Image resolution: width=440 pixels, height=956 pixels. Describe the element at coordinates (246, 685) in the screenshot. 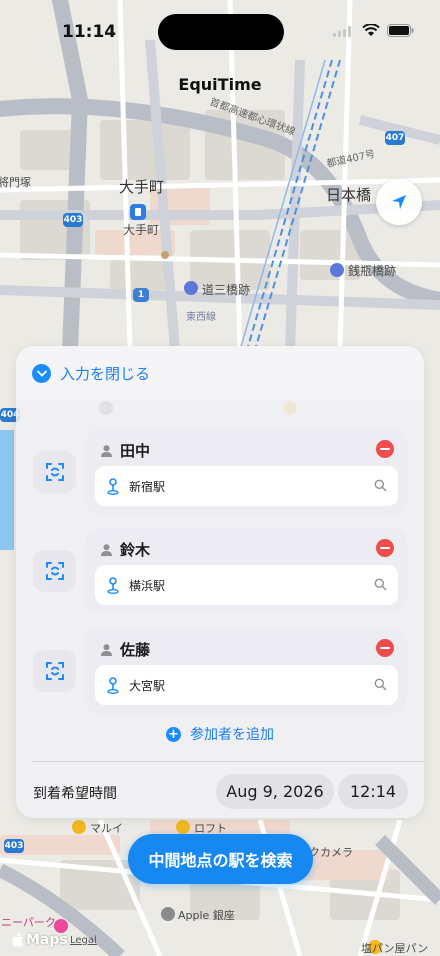

I see `station-field: 大宮駅` at that location.